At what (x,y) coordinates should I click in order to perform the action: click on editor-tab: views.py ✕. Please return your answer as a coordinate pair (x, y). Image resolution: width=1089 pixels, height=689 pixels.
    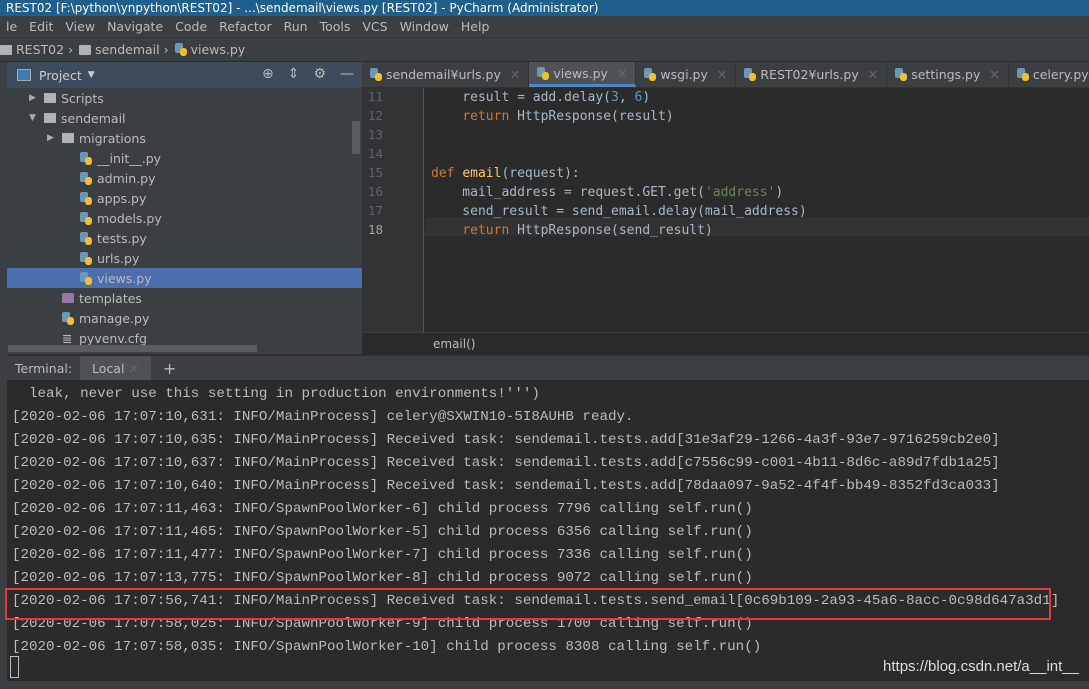
    Looking at the image, I should click on (583, 74).